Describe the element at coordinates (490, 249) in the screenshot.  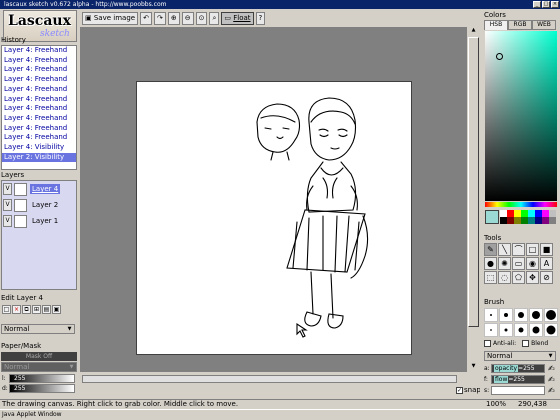
I see `pencil-icon: ✎` at that location.